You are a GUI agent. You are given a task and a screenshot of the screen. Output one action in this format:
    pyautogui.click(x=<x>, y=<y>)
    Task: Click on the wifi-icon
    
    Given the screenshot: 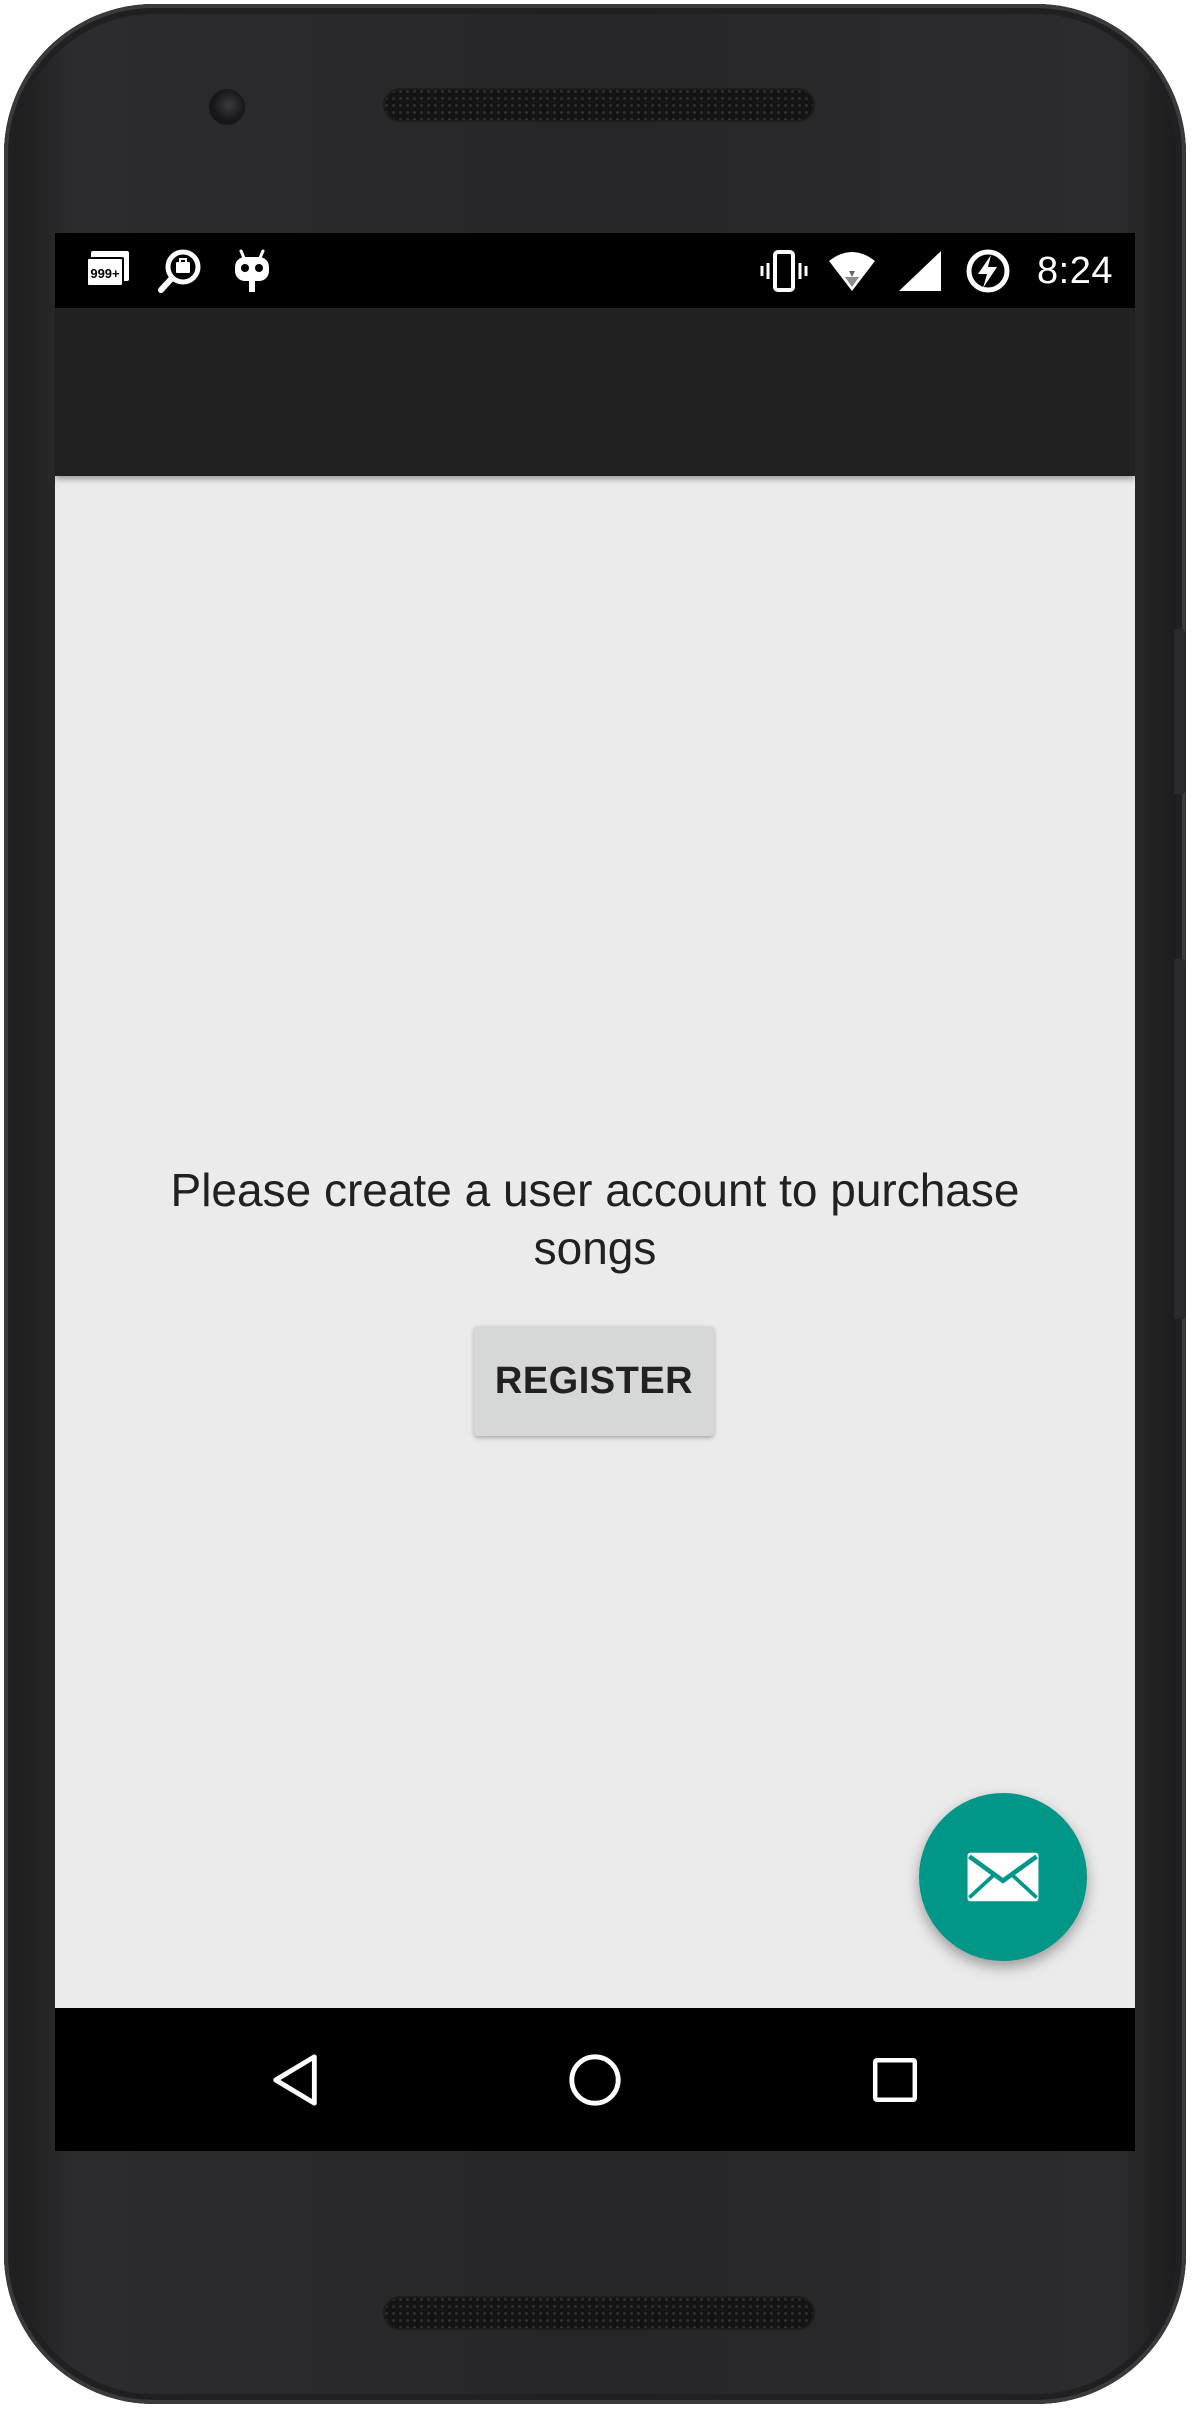 What is the action you would take?
    pyautogui.click(x=852, y=271)
    